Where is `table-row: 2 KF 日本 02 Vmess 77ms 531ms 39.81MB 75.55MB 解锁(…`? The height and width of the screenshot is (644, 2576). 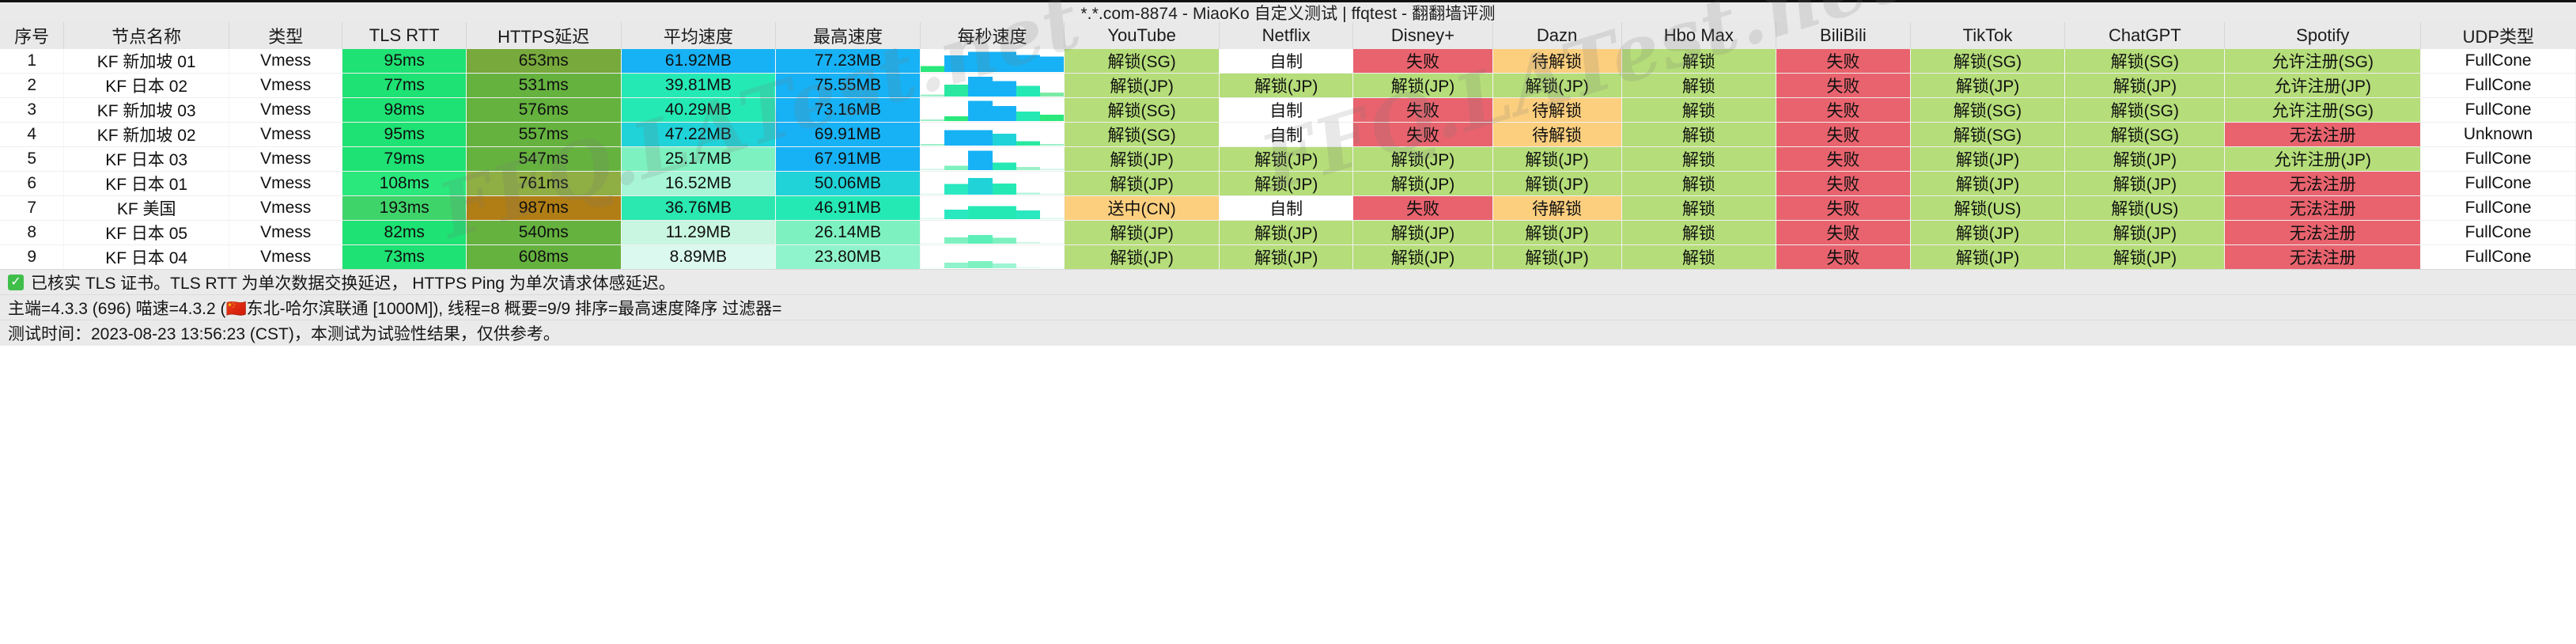
table-row: 2 KF 日本 02 Vmess 77ms 531ms 39.81MB 75.55MB 解锁(… is located at coordinates (1288, 85).